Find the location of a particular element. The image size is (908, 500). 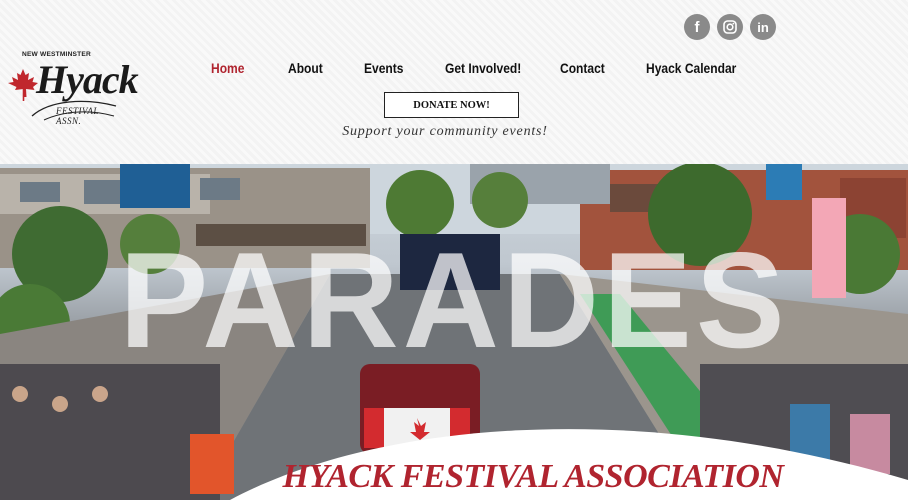

nav-hyack-calendar: Hyack Calendar is located at coordinates (691, 68).